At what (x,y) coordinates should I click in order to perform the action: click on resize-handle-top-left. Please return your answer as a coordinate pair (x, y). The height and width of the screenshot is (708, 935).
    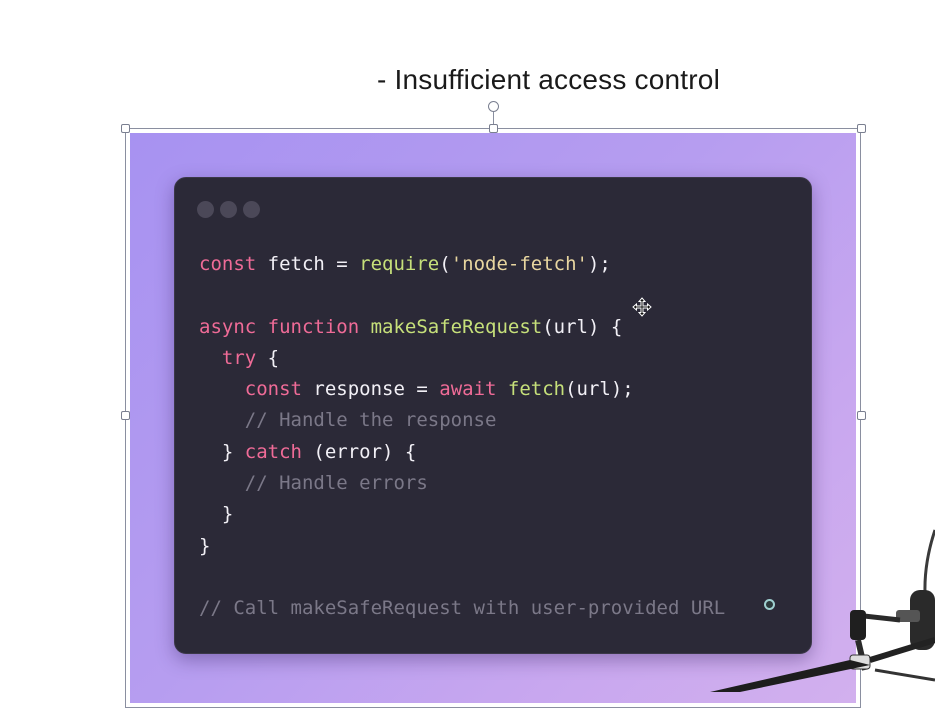
    Looking at the image, I should click on (125, 128).